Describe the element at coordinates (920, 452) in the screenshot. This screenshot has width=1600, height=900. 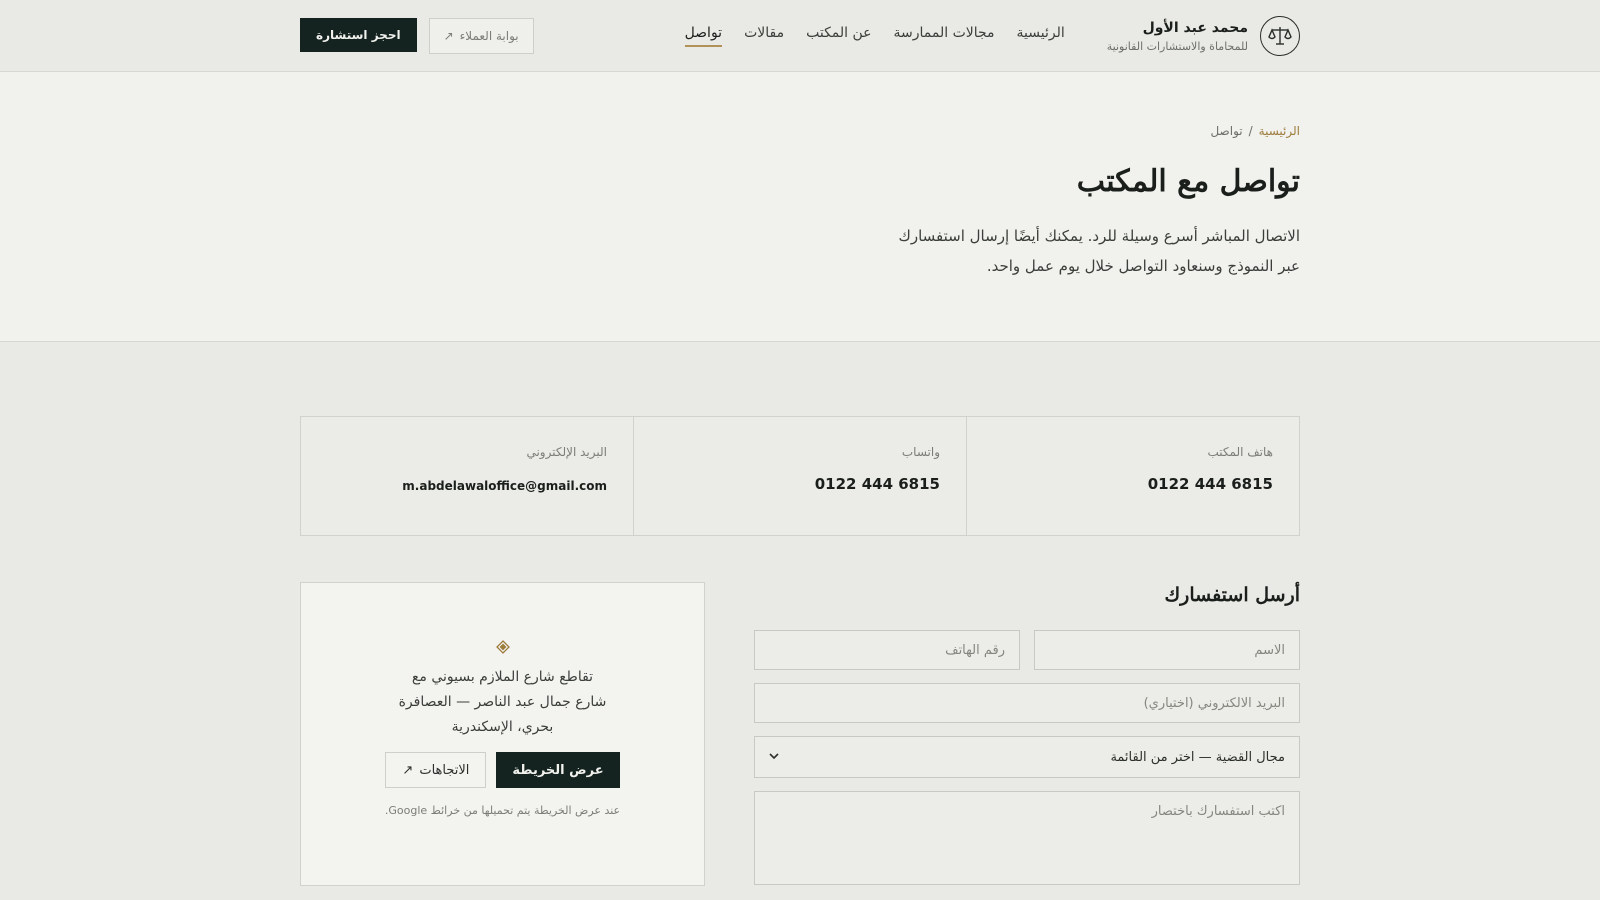
I see `contact-card-label: واتساب` at that location.